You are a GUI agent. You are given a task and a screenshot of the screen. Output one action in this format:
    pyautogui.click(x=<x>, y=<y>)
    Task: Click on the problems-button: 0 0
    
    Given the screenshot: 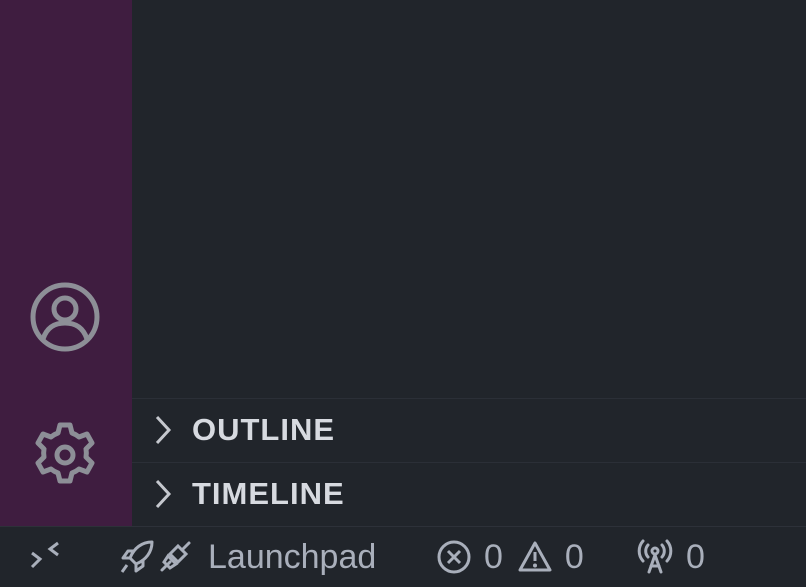 What is the action you would take?
    pyautogui.click(x=517, y=557)
    